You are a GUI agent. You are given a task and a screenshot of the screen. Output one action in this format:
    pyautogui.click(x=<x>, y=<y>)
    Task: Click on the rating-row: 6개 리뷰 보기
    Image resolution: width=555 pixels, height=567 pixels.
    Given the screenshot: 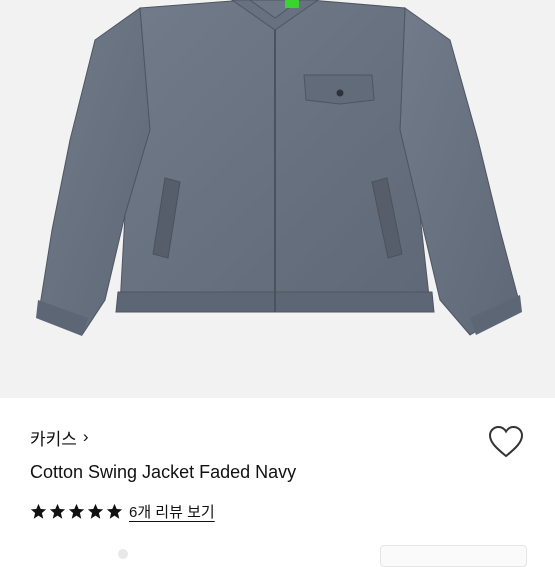 What is the action you would take?
    pyautogui.click(x=122, y=511)
    